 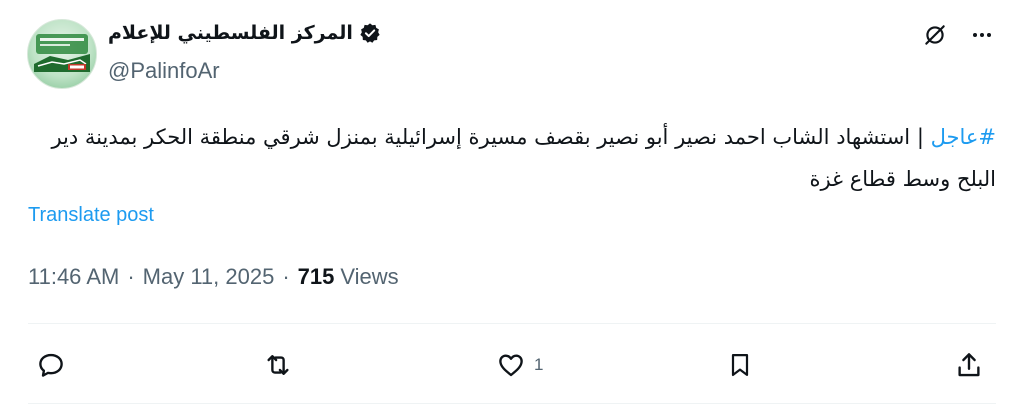 I want to click on translate-post-link: Translate post, so click(x=91, y=215).